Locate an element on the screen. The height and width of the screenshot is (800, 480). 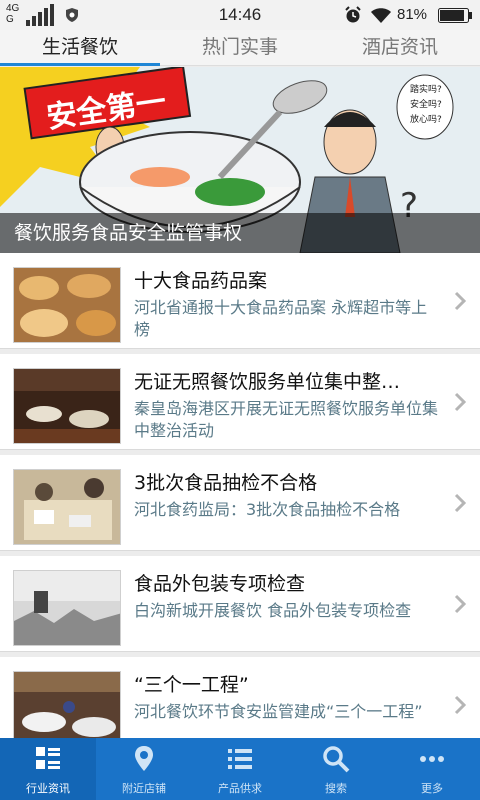
tab-hot-news: 热门实事 is located at coordinates (240, 47).